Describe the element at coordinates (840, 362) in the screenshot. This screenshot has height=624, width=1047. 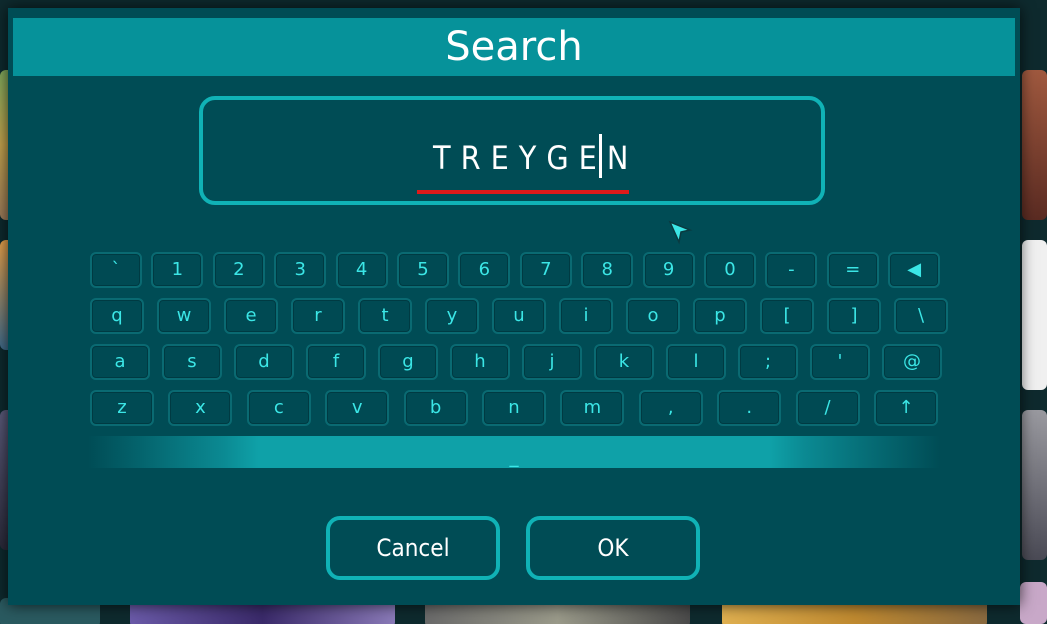
I see `keyboard-key: '` at that location.